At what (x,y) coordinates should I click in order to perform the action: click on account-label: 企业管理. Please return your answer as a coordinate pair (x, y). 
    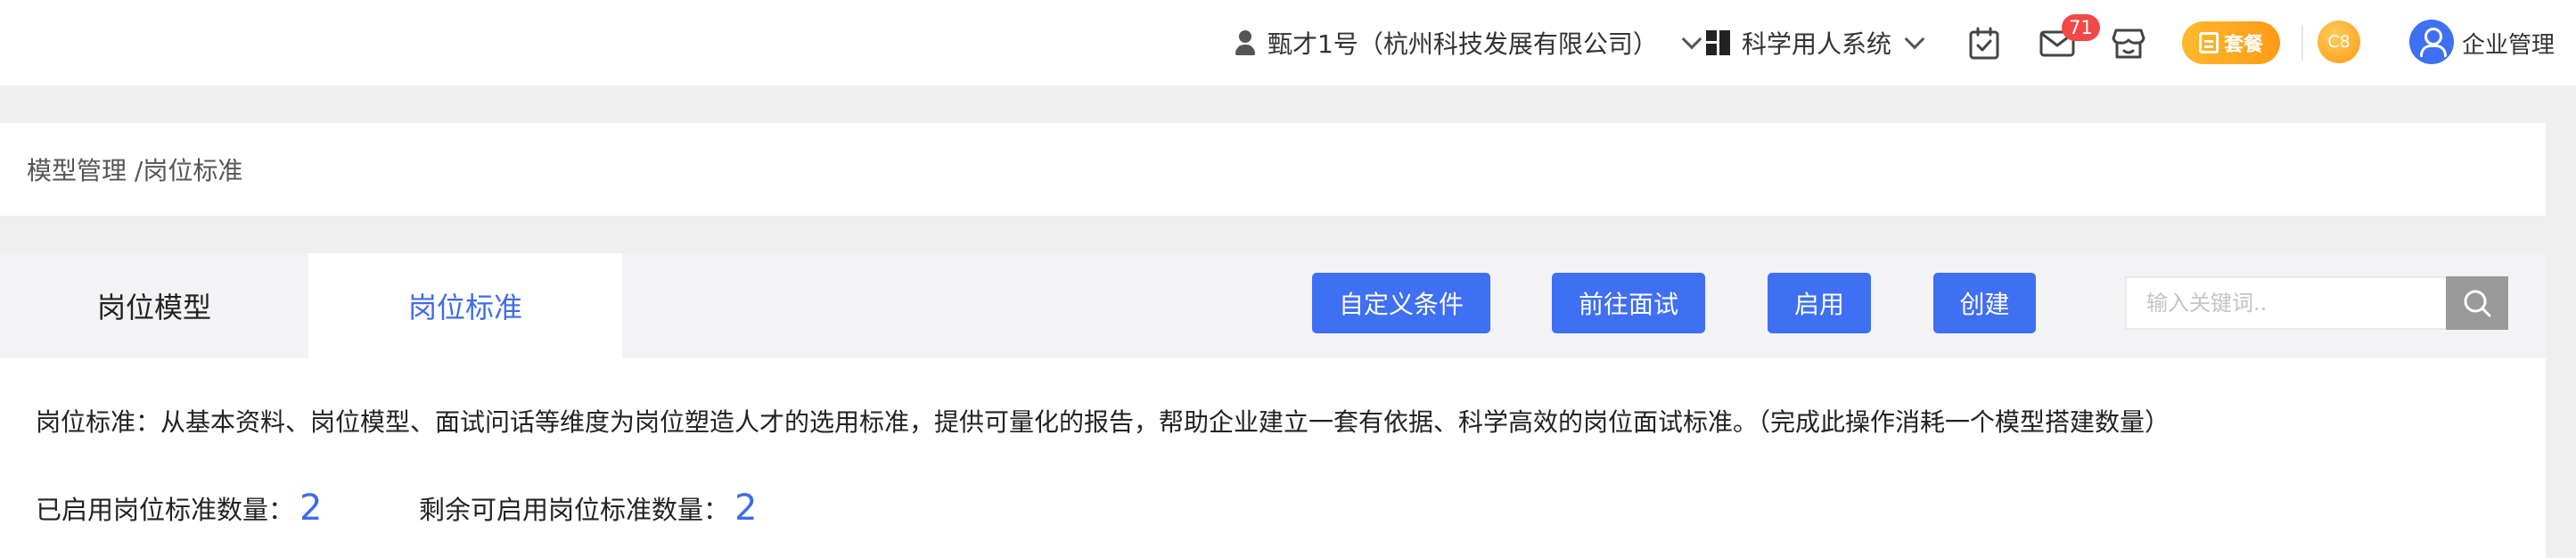
    Looking at the image, I should click on (2508, 45).